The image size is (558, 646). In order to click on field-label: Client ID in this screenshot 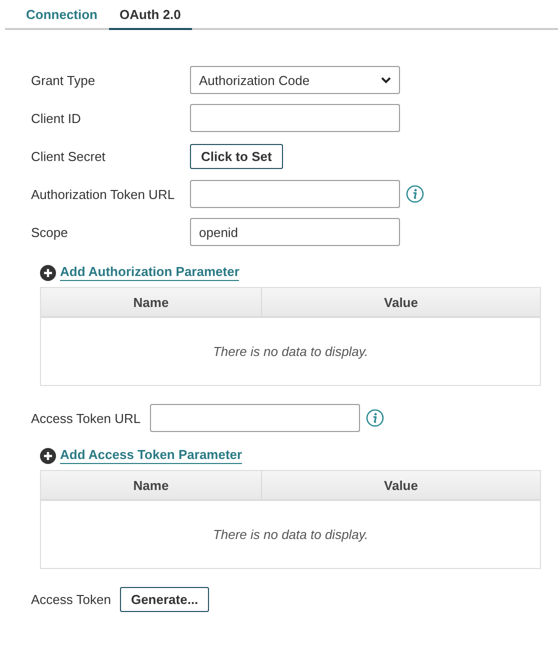, I will do `click(56, 118)`.